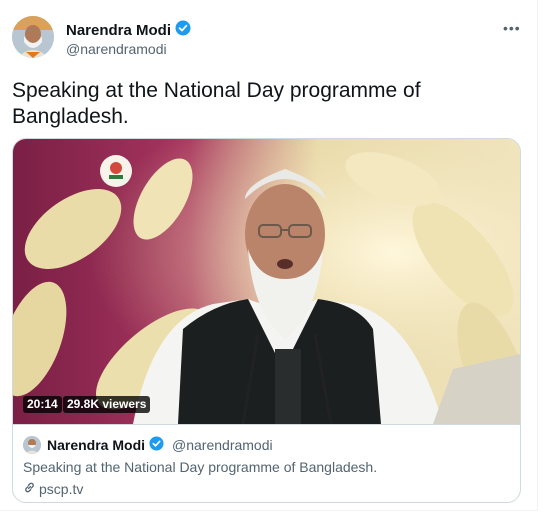 This screenshot has height=512, width=547. I want to click on card-avatar, so click(32, 445).